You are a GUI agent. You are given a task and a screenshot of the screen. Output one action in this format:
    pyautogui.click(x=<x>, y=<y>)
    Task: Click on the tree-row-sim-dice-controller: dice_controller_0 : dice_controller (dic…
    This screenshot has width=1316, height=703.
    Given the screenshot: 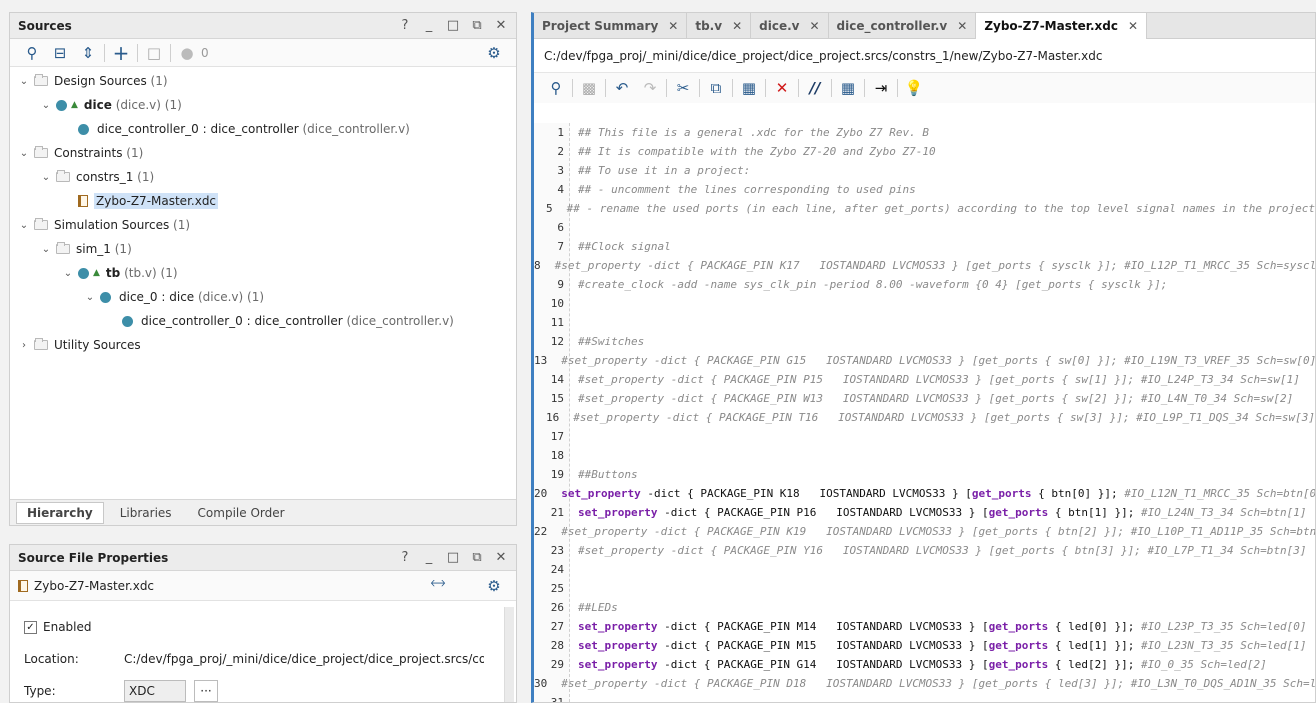 What is the action you would take?
    pyautogui.click(x=263, y=321)
    